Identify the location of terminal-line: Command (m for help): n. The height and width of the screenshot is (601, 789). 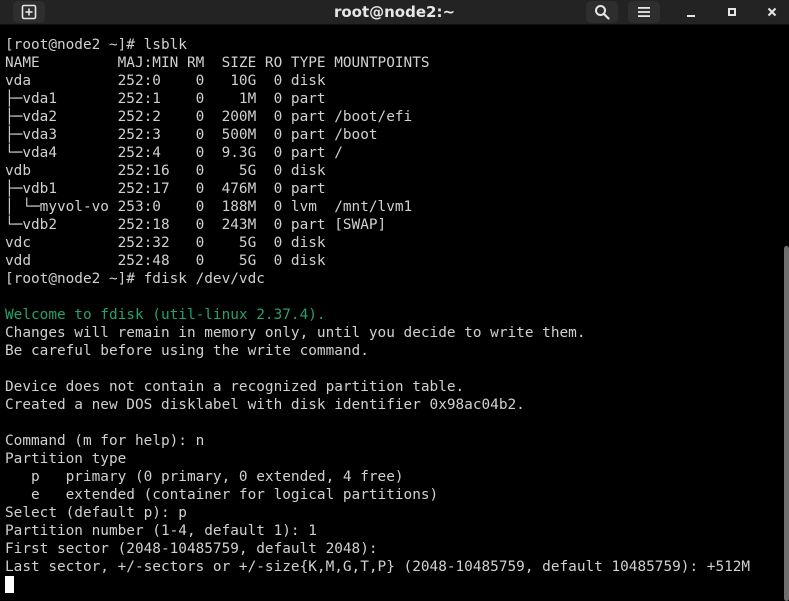
(105, 441).